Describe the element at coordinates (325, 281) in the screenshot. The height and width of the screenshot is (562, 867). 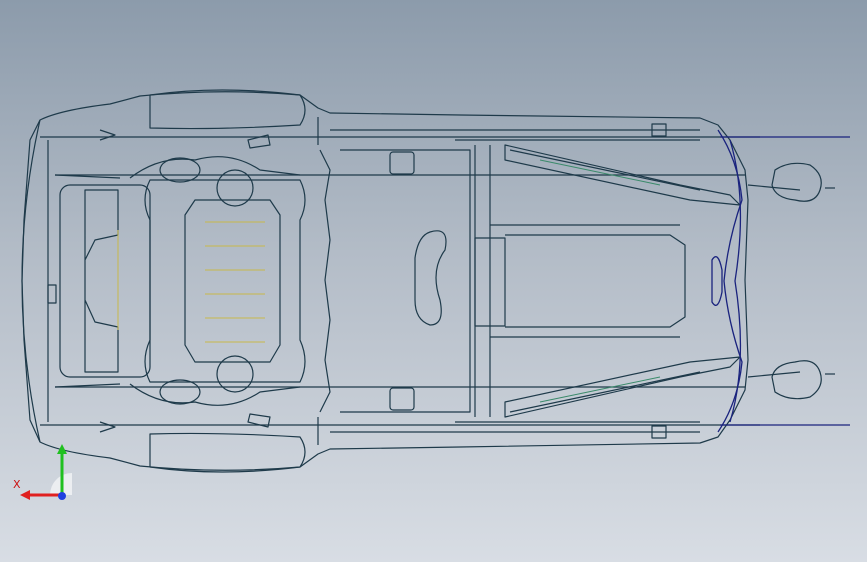
I see `center-tunnel` at that location.